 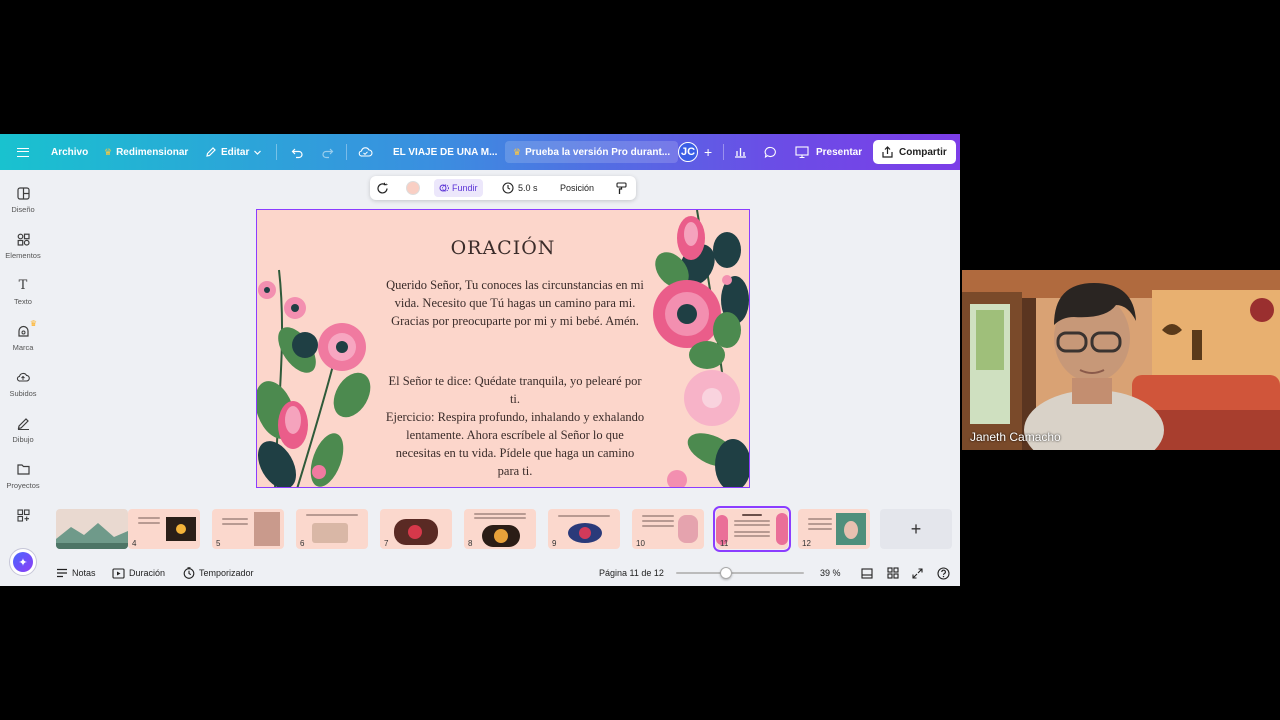 What do you see at coordinates (23, 152) in the screenshot?
I see `menu-button` at bounding box center [23, 152].